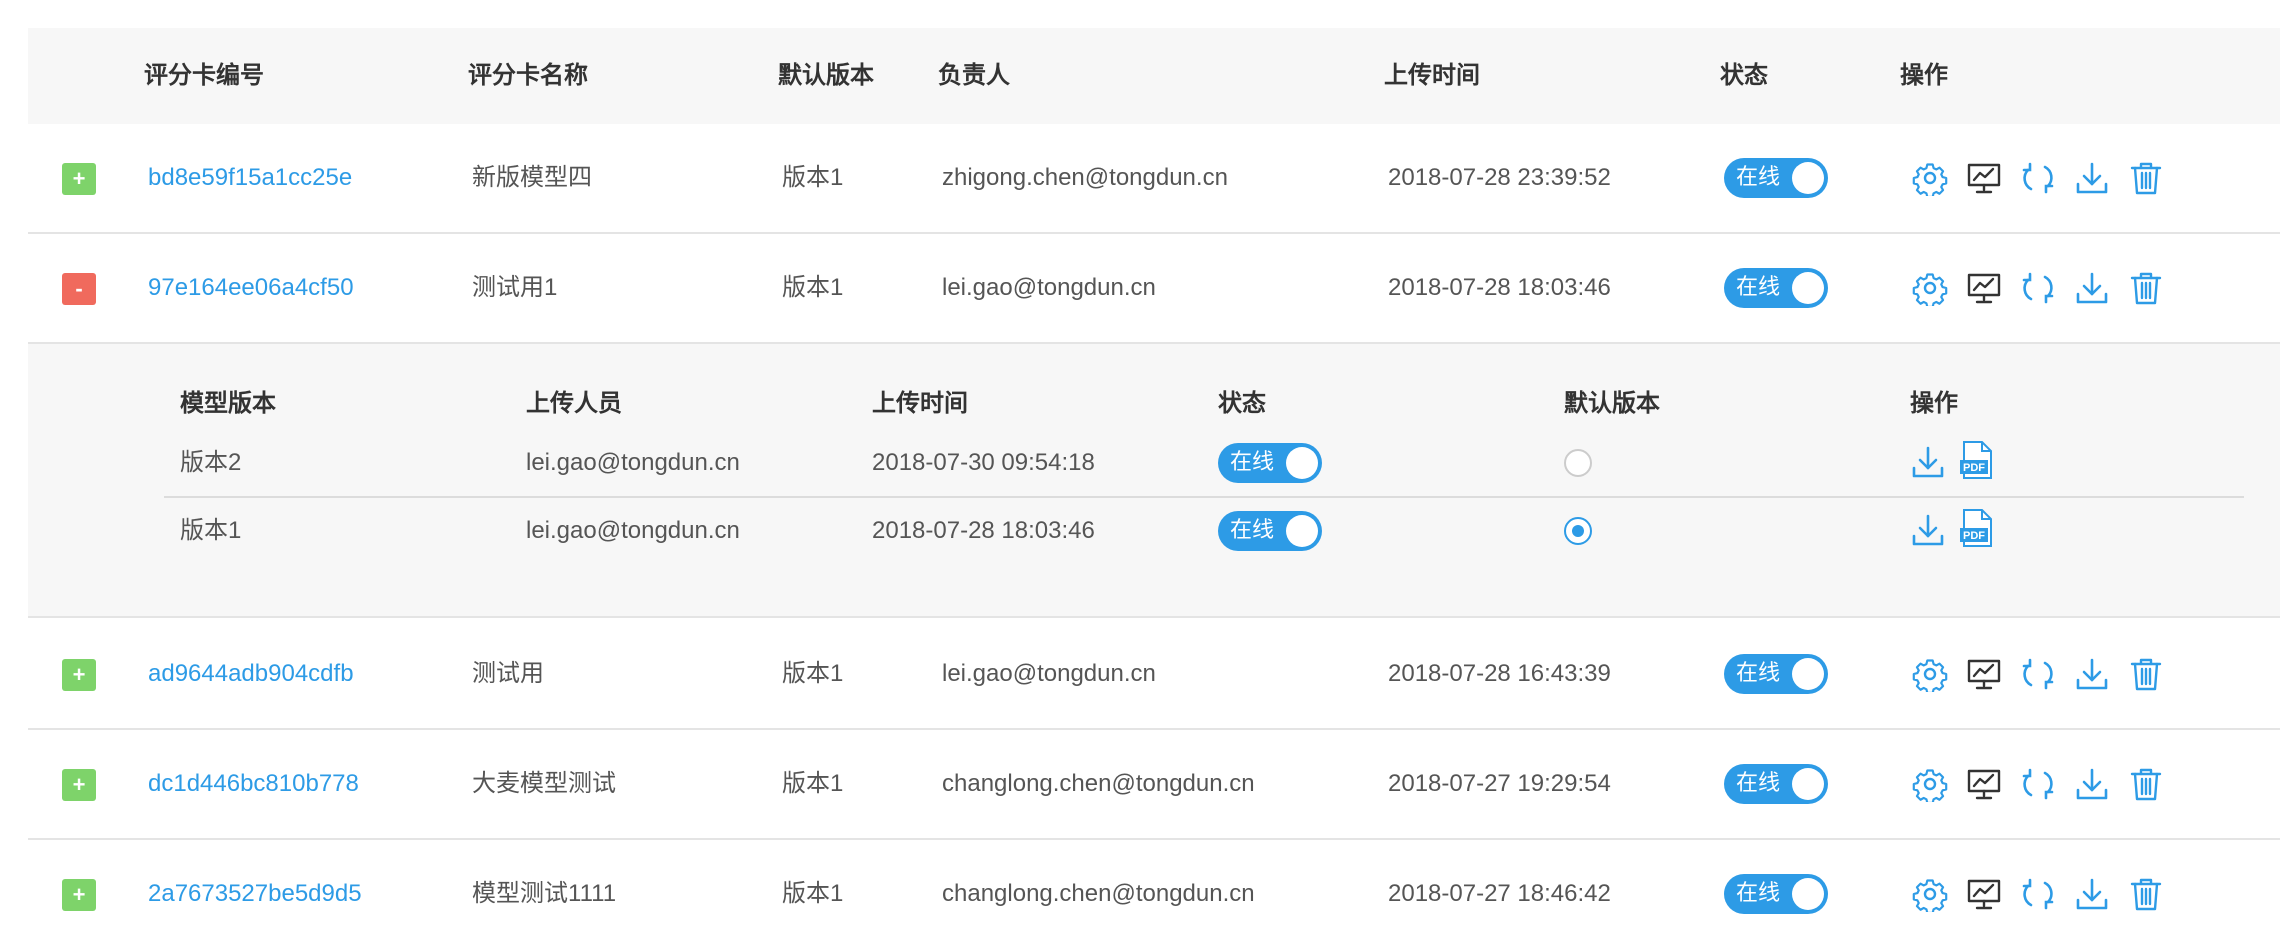 The image size is (2280, 934). Describe the element at coordinates (255, 887) in the screenshot. I see `scorecard-id-link: 2a7673527be5d9d5` at that location.